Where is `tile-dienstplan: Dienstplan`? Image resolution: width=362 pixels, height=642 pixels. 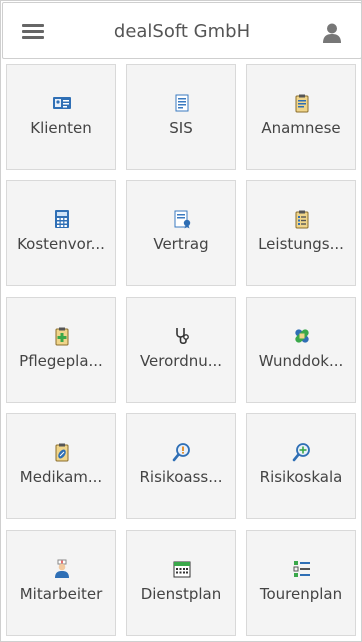 tile-dienstplan: Dienstplan is located at coordinates (181, 583).